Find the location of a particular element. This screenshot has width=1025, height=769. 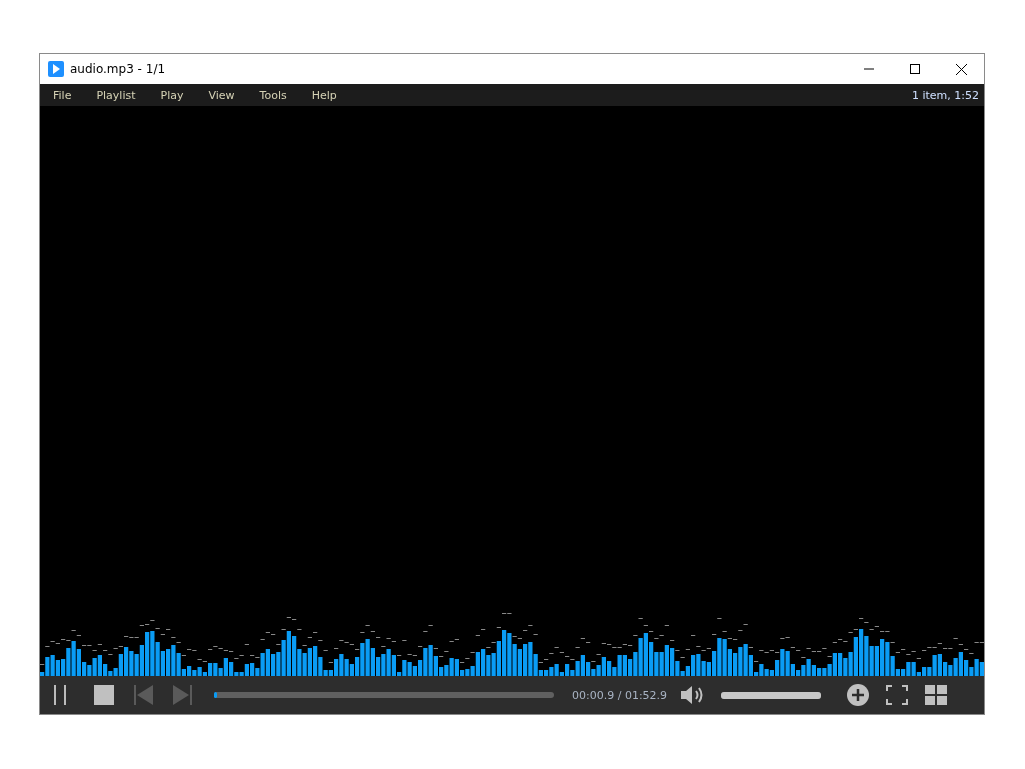

window-title: audio.mp3 - 1/1 is located at coordinates (118, 69).